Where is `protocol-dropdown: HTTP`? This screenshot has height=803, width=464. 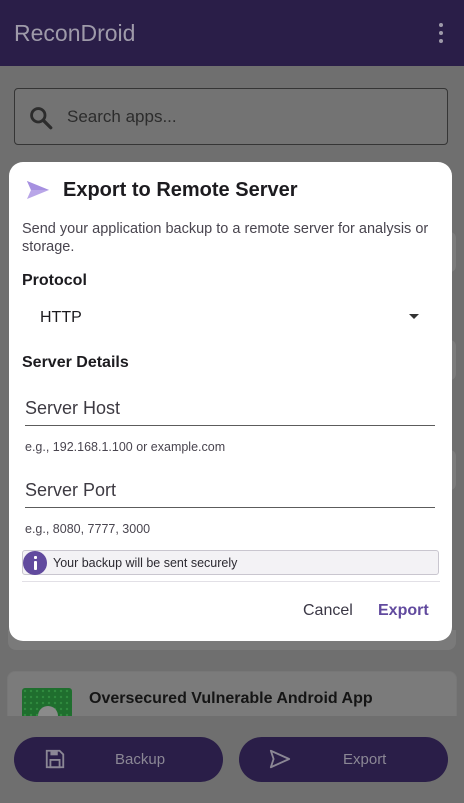 protocol-dropdown: HTTP is located at coordinates (228, 318).